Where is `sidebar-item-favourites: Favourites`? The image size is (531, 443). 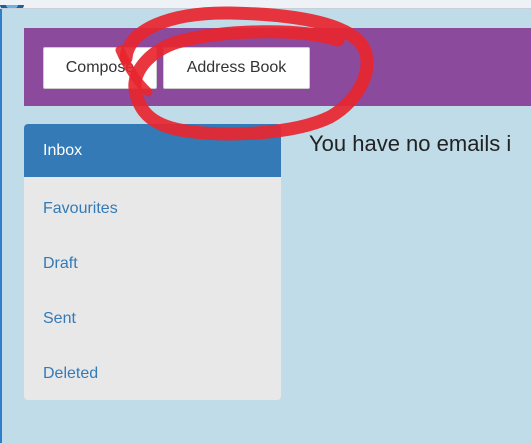
sidebar-item-favourites: Favourites is located at coordinates (152, 208).